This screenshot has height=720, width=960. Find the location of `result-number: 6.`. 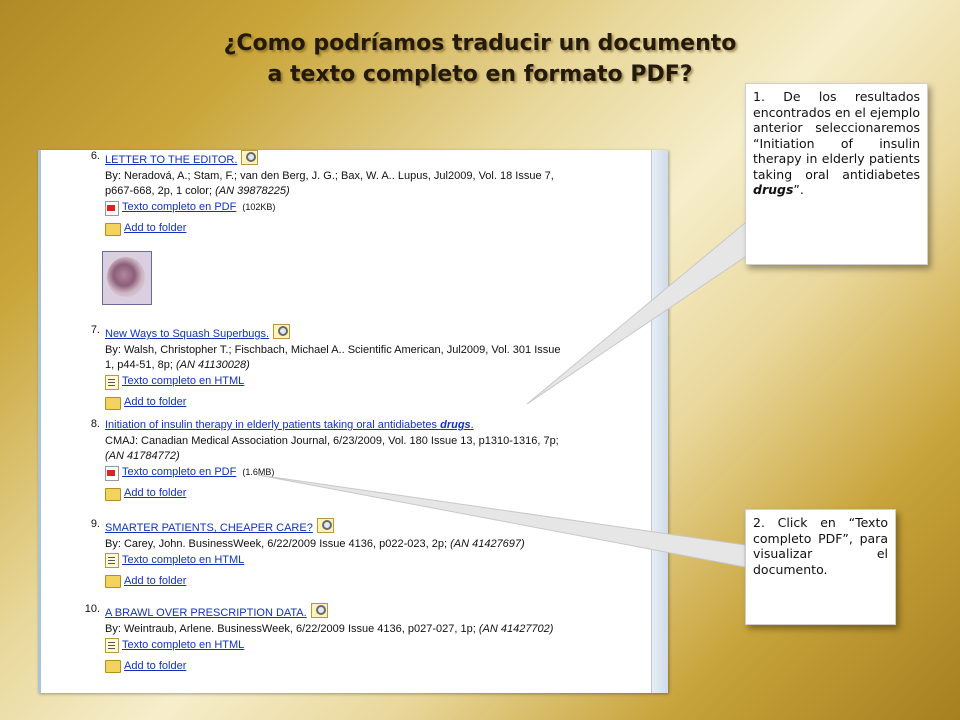

result-number: 6. is located at coordinates (95, 156).